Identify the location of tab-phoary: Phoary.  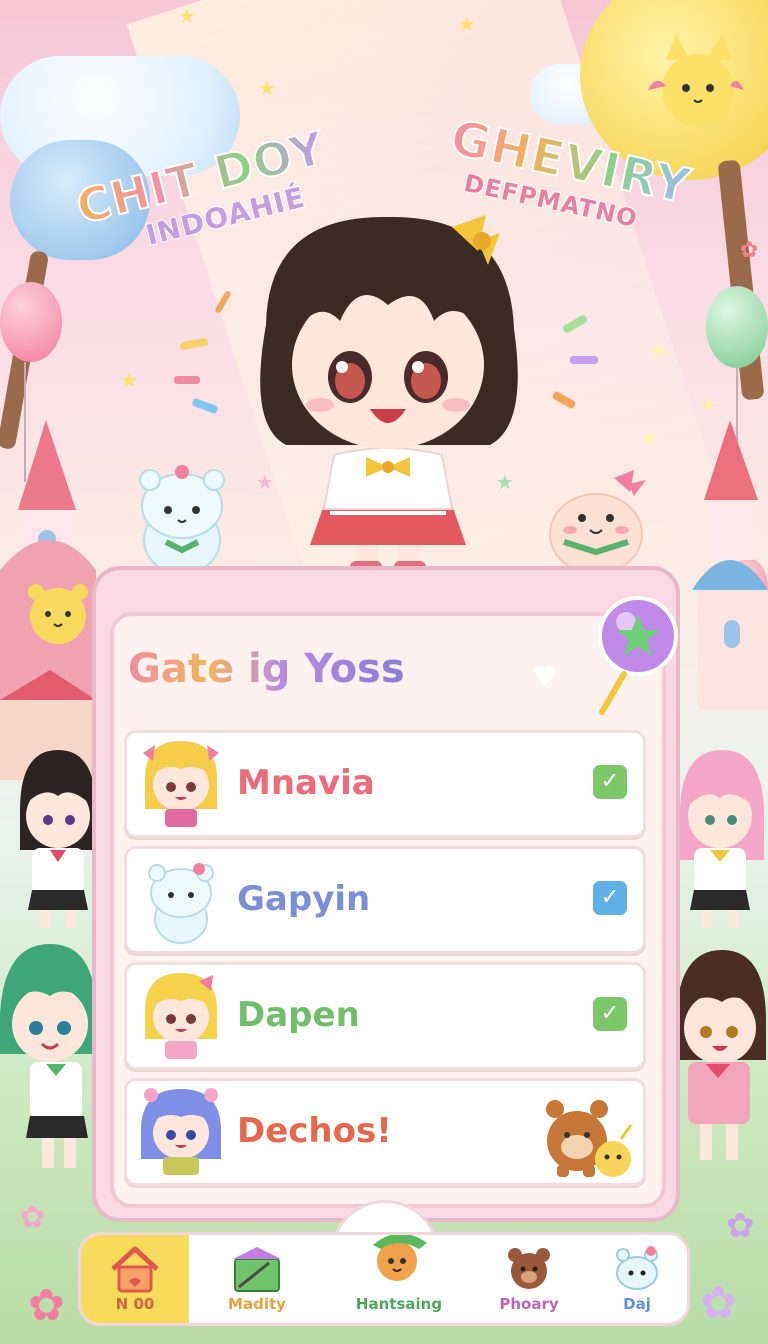
(529, 1279).